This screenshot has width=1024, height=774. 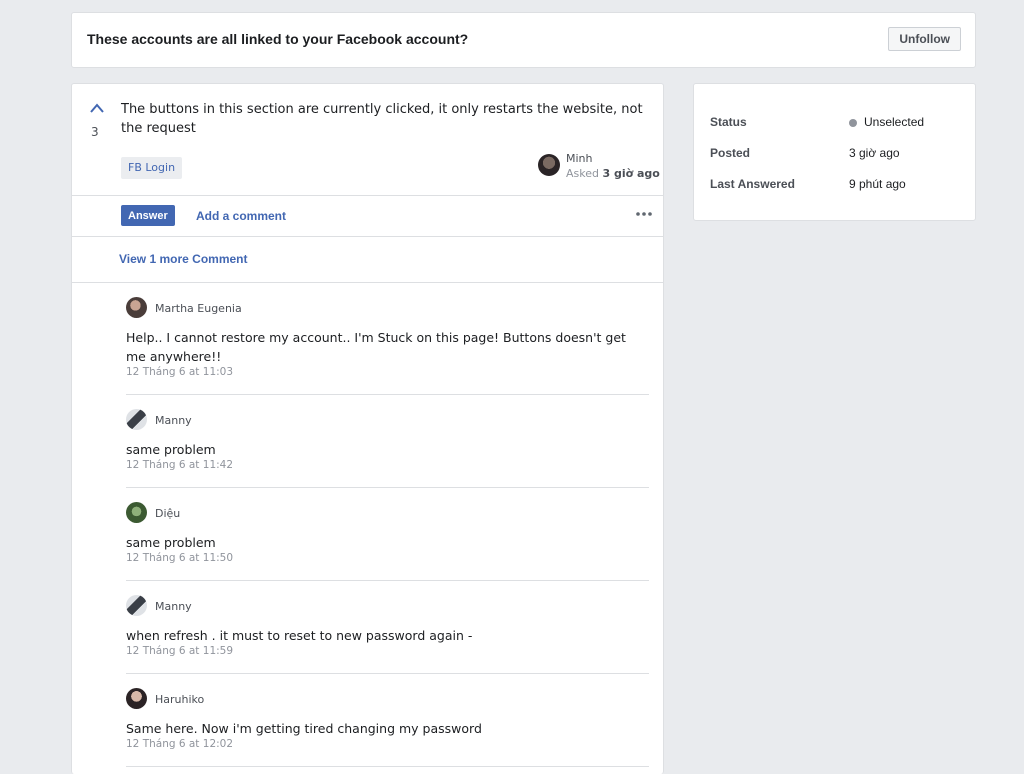 What do you see at coordinates (877, 184) in the screenshot?
I see `last-answered-value: 9 phút ago` at bounding box center [877, 184].